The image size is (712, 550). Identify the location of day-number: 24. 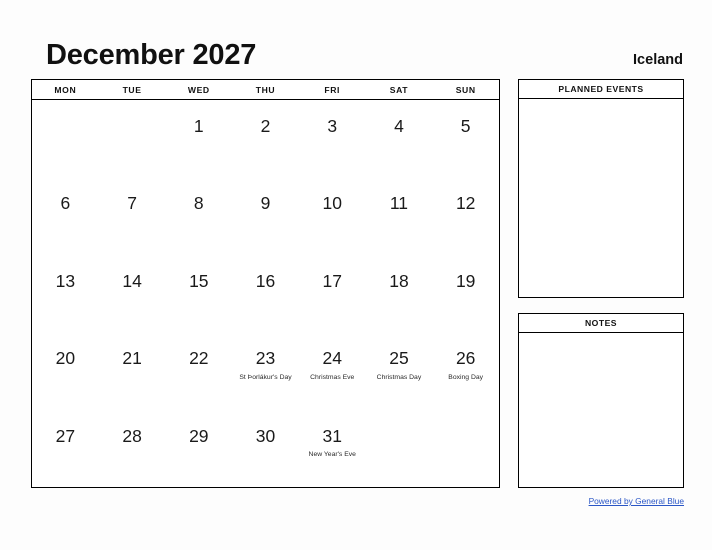
(332, 358).